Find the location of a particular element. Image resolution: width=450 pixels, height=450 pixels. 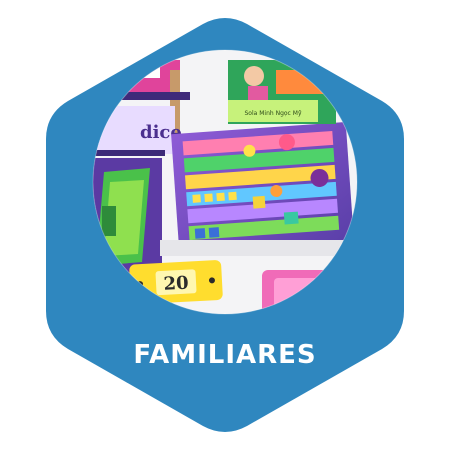

category-label: FAMILIARES is located at coordinates (224, 355).